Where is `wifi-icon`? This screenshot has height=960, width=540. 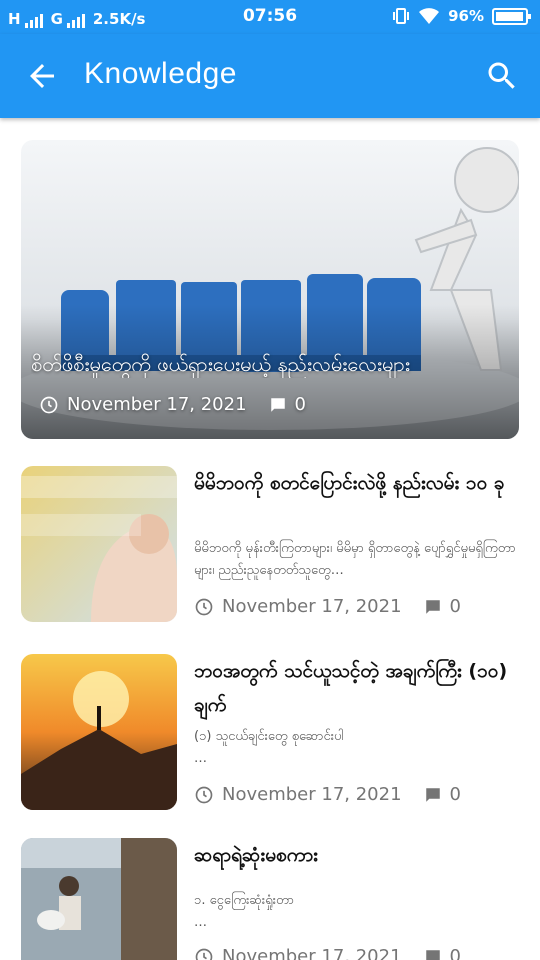
wifi-icon is located at coordinates (429, 16).